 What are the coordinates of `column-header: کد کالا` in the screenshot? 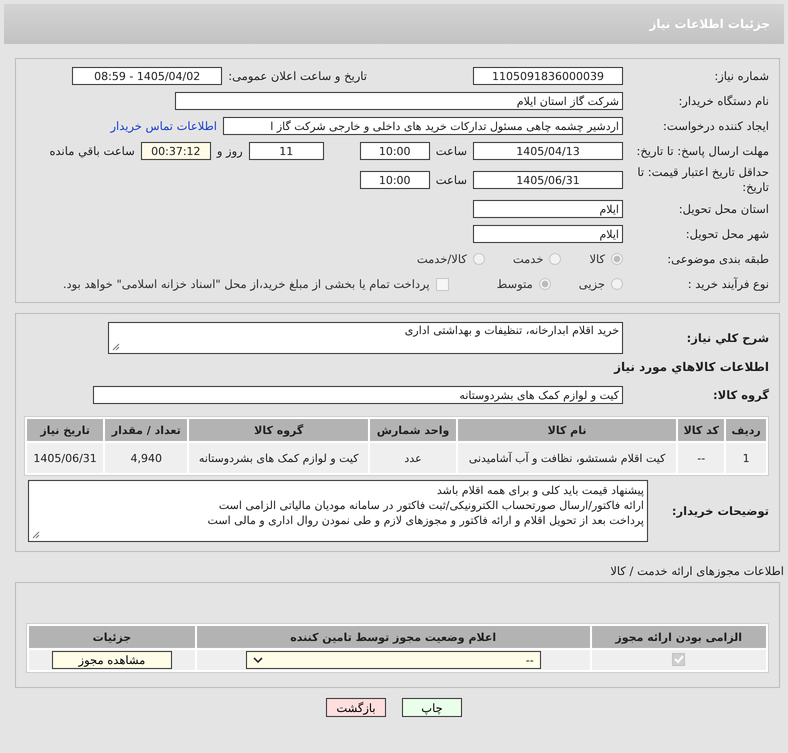 It's located at (701, 430).